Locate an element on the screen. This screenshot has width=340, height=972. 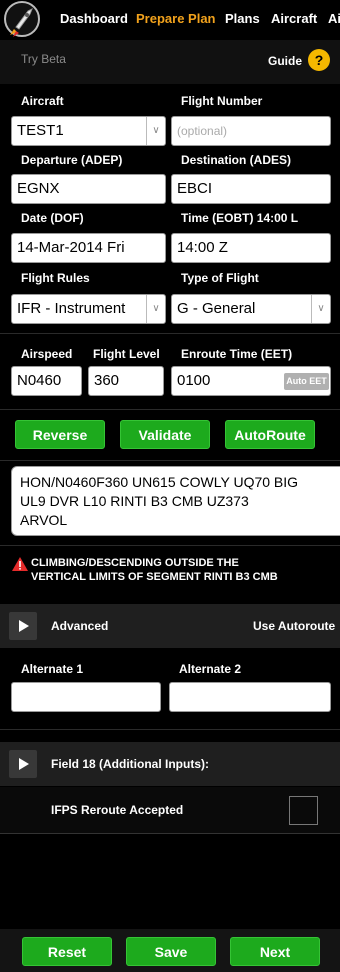
date-input: 14-Mar-2014 Fri is located at coordinates (88, 248).